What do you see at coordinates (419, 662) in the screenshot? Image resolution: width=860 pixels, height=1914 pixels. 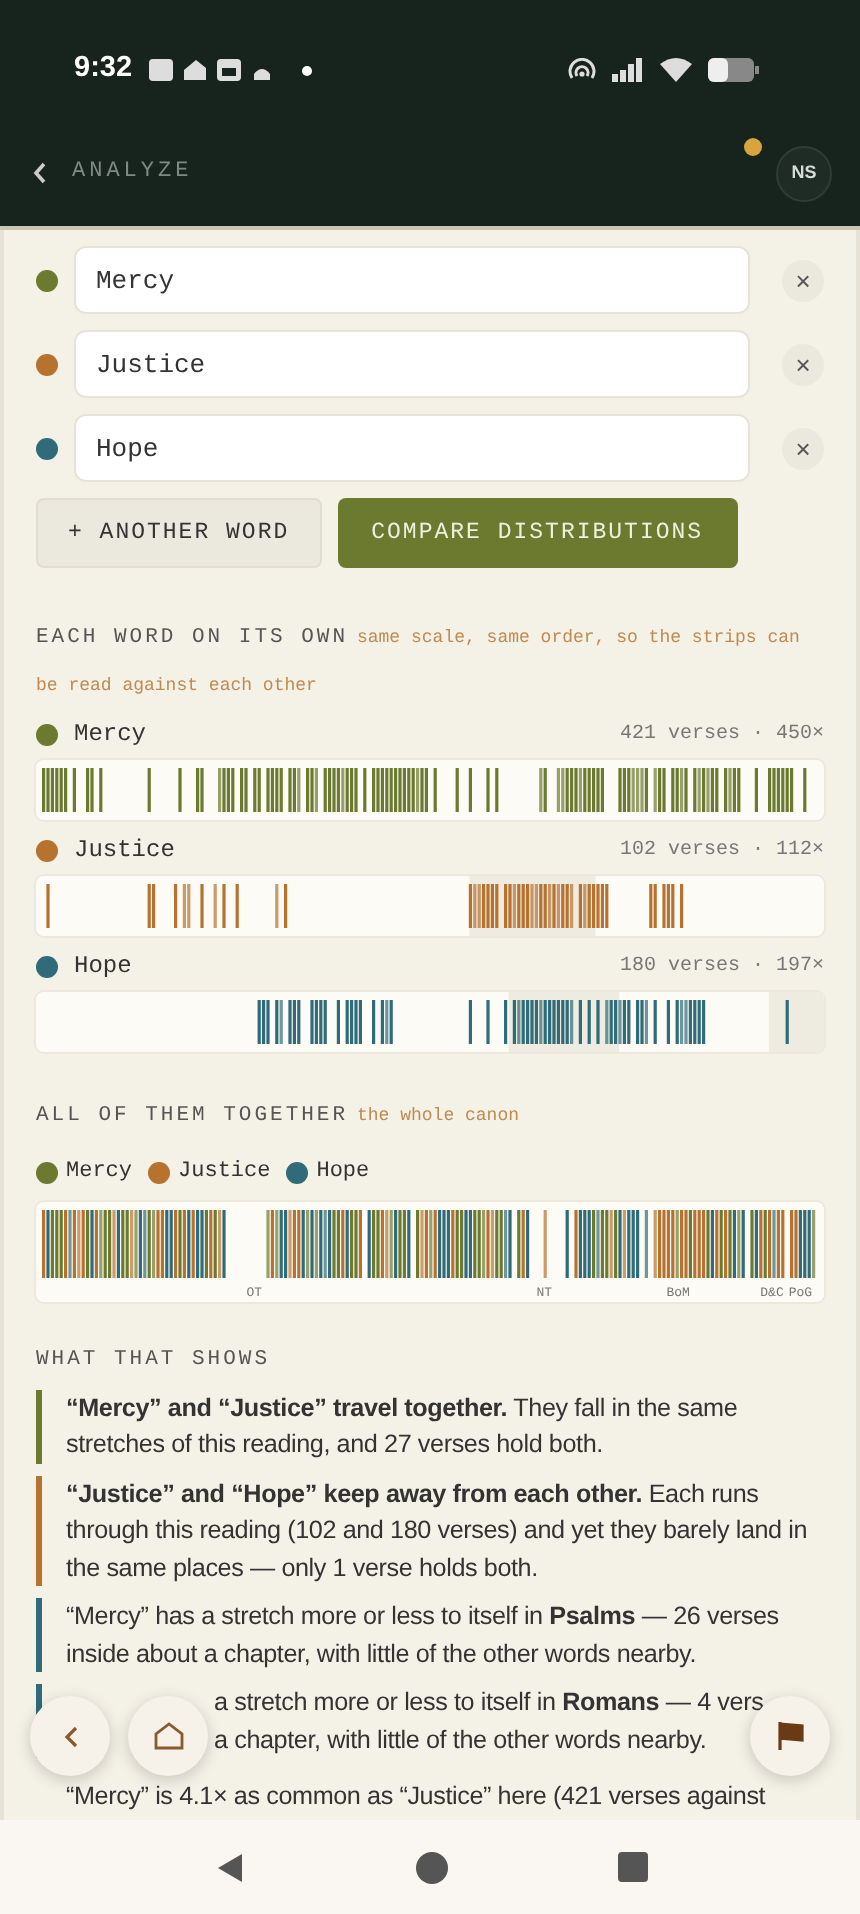 I see `section-heading: EACH WORD ON ITS OWN same scale, same order, so the strips can be read against each other` at bounding box center [419, 662].